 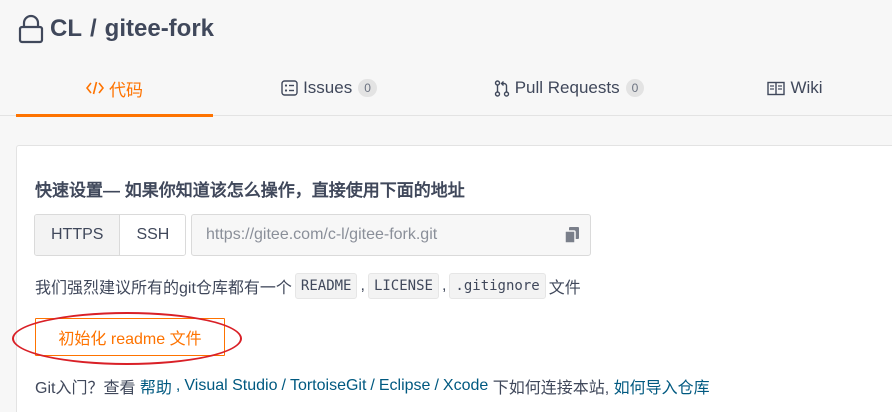 What do you see at coordinates (66, 29) in the screenshot?
I see `repo-owner: CL` at bounding box center [66, 29].